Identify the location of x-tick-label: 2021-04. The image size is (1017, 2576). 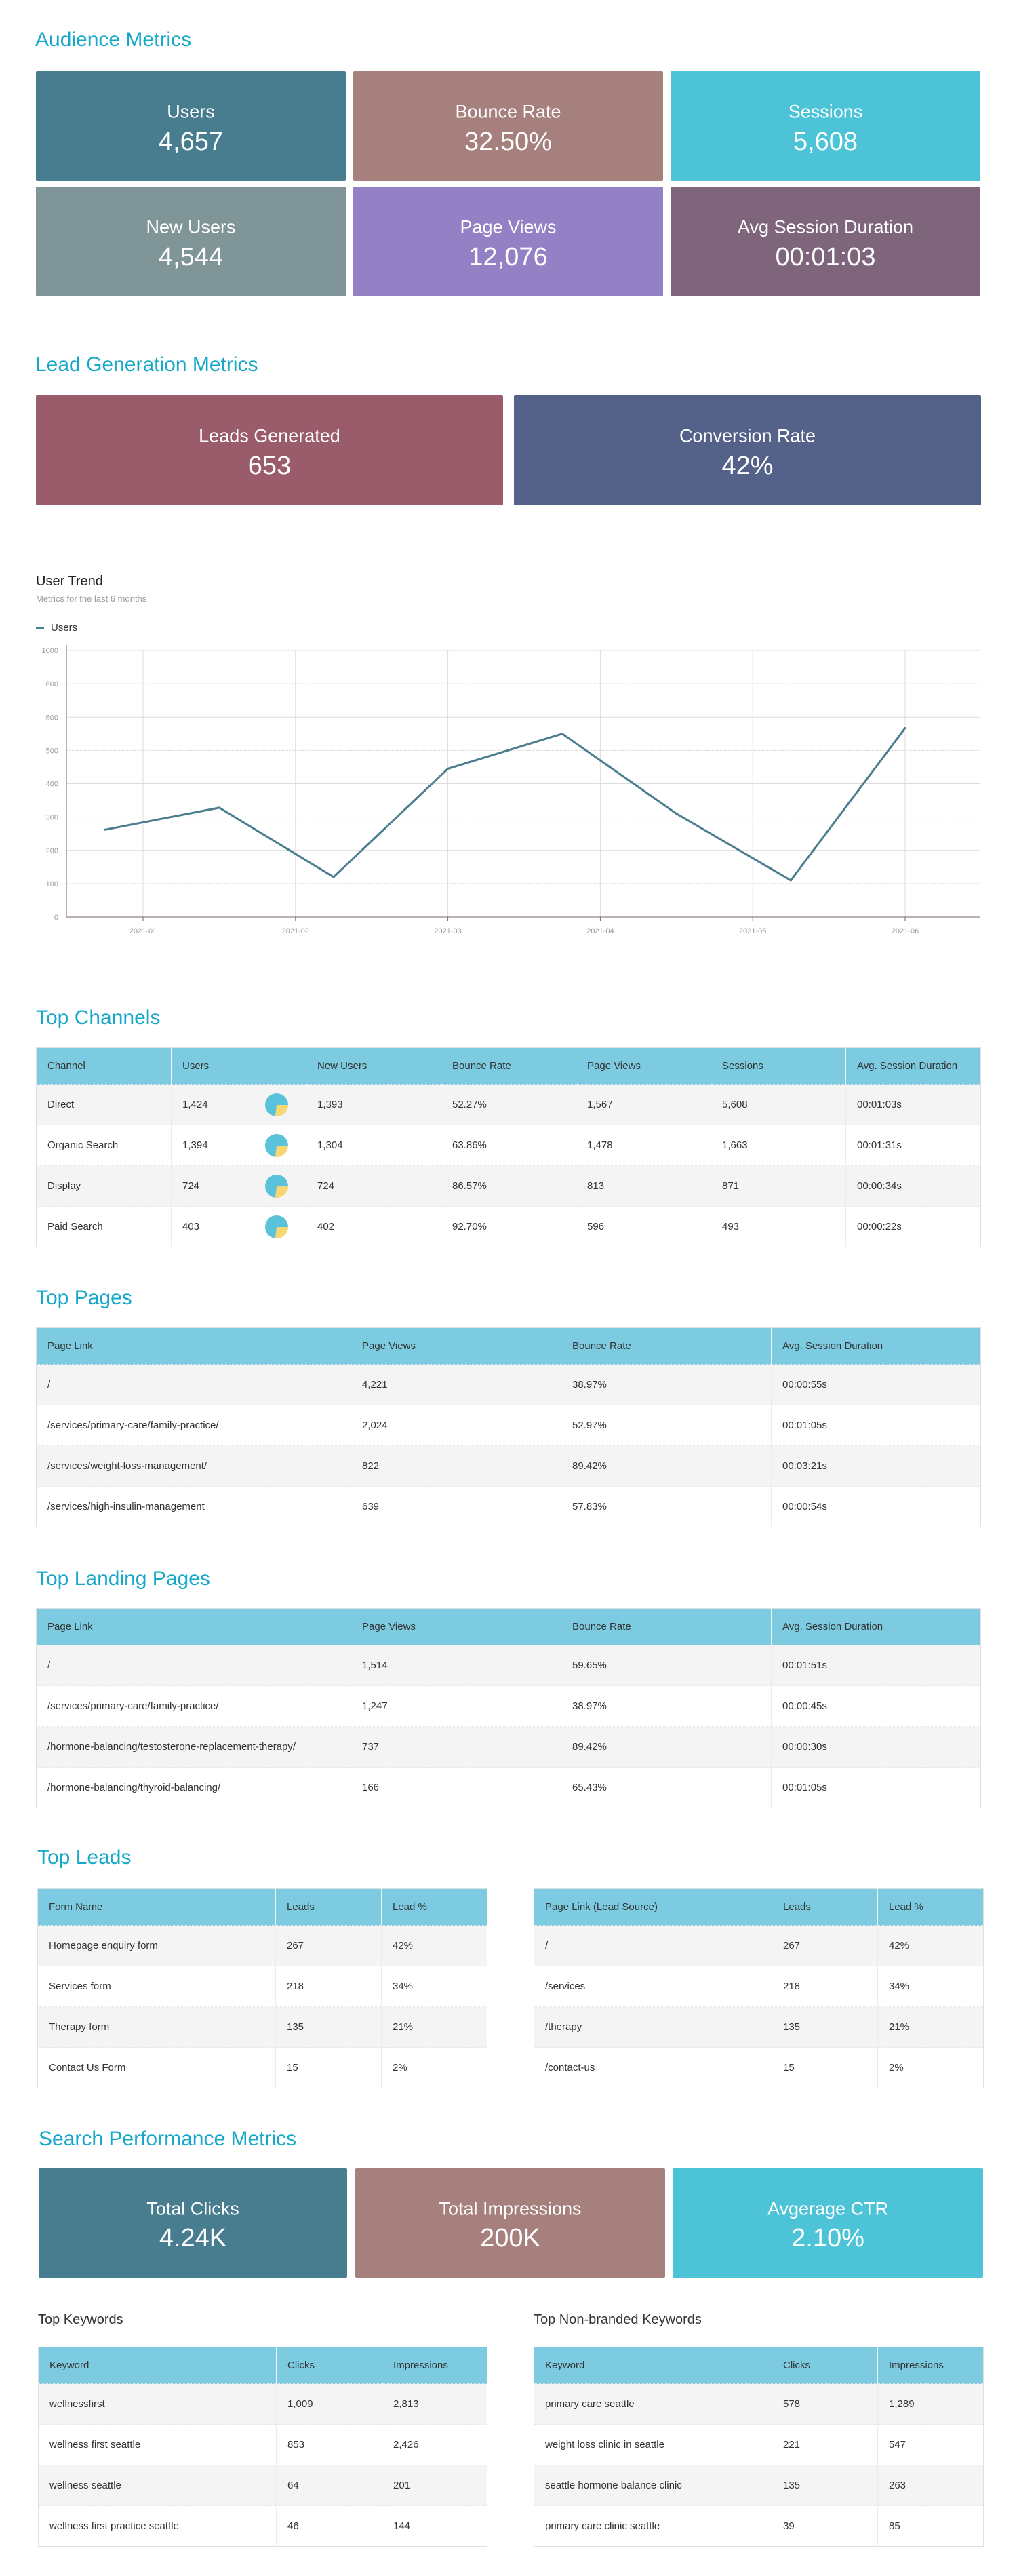
(600, 931).